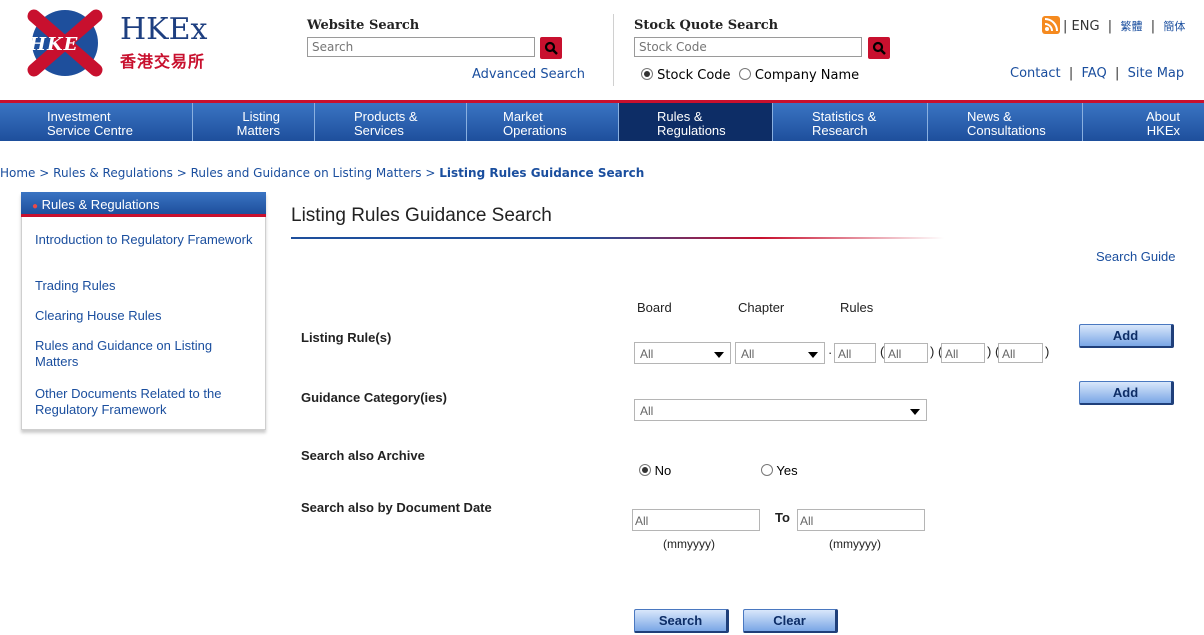 The width and height of the screenshot is (1204, 635). Describe the element at coordinates (647, 74) in the screenshot. I see `radio-stock-code` at that location.